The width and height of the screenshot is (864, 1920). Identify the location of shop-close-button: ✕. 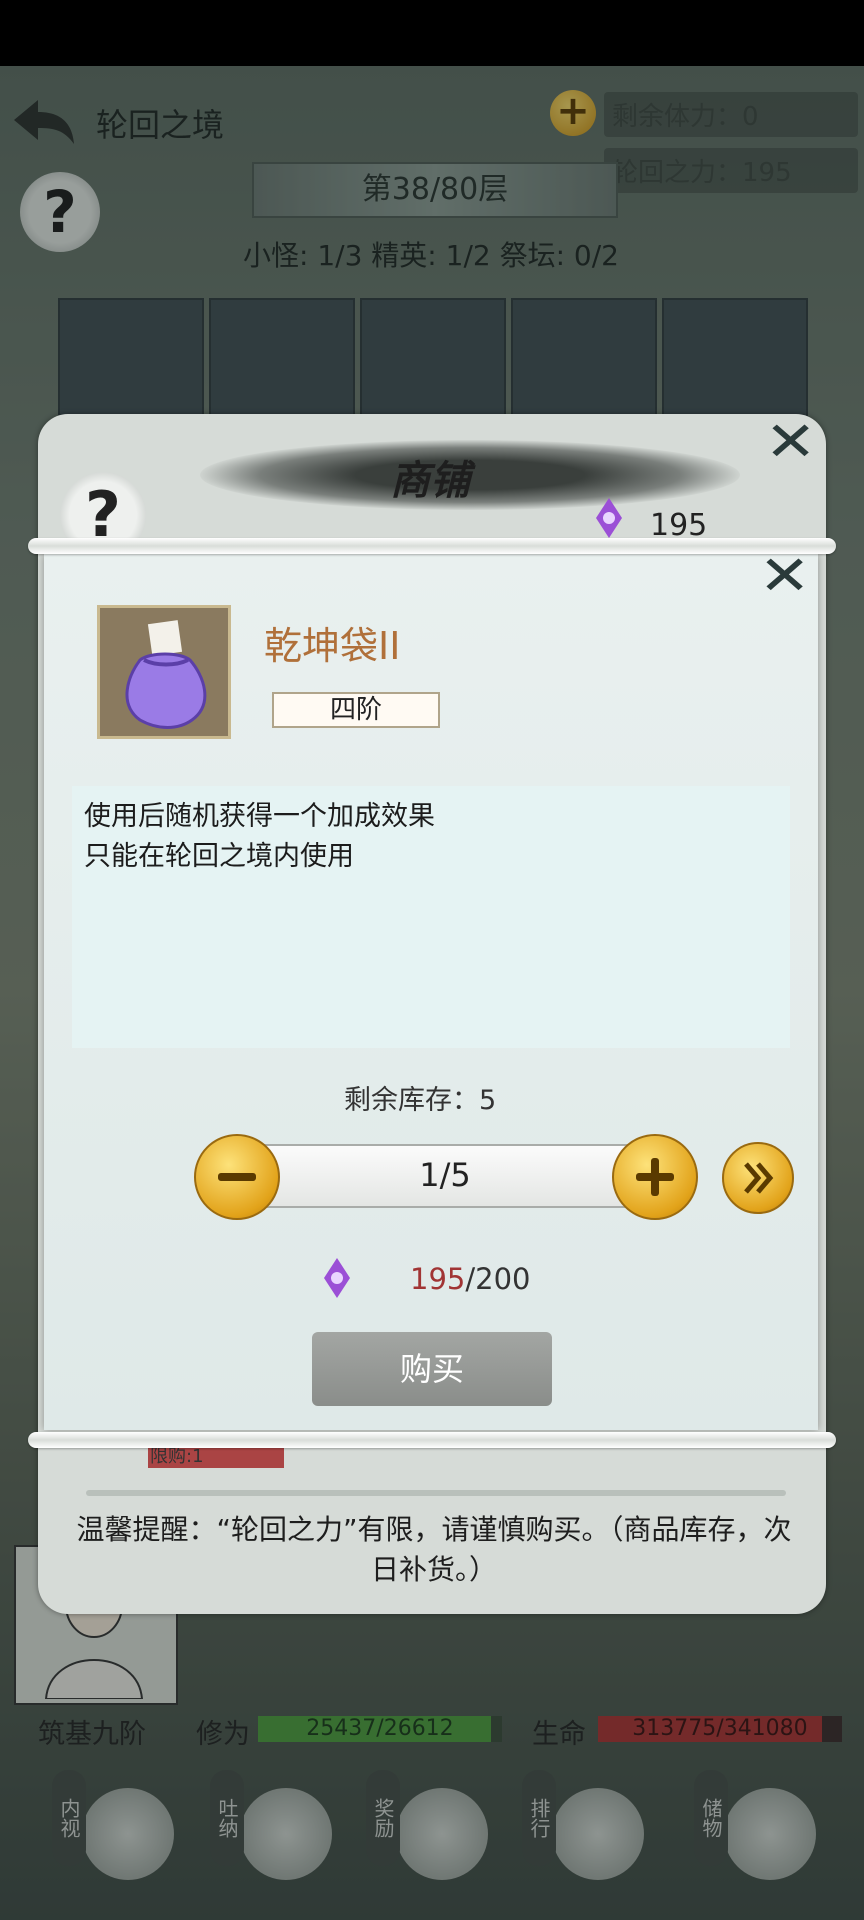
(791, 441).